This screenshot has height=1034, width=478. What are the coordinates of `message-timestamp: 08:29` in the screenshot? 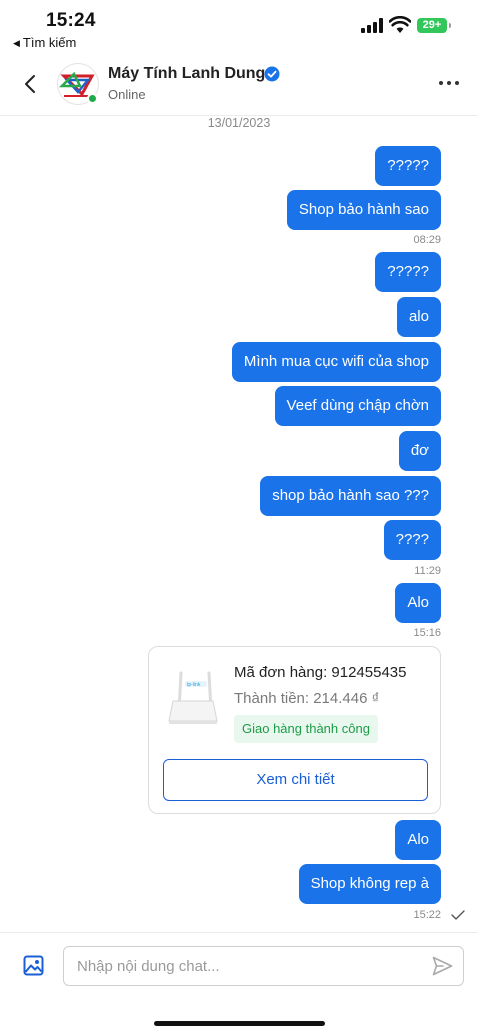 It's located at (427, 240).